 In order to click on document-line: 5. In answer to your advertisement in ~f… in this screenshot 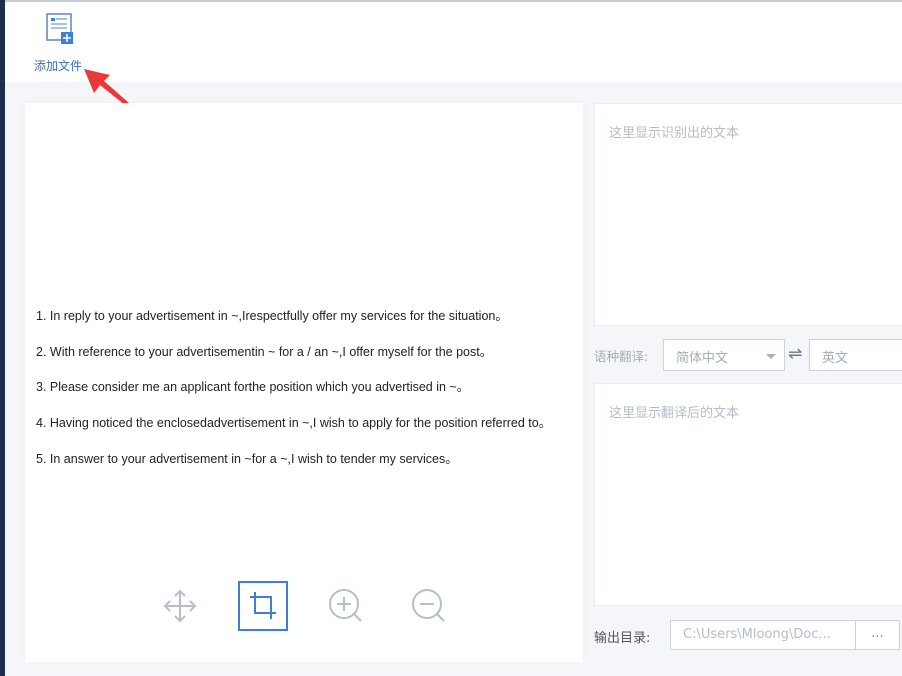, I will do `click(247, 459)`.